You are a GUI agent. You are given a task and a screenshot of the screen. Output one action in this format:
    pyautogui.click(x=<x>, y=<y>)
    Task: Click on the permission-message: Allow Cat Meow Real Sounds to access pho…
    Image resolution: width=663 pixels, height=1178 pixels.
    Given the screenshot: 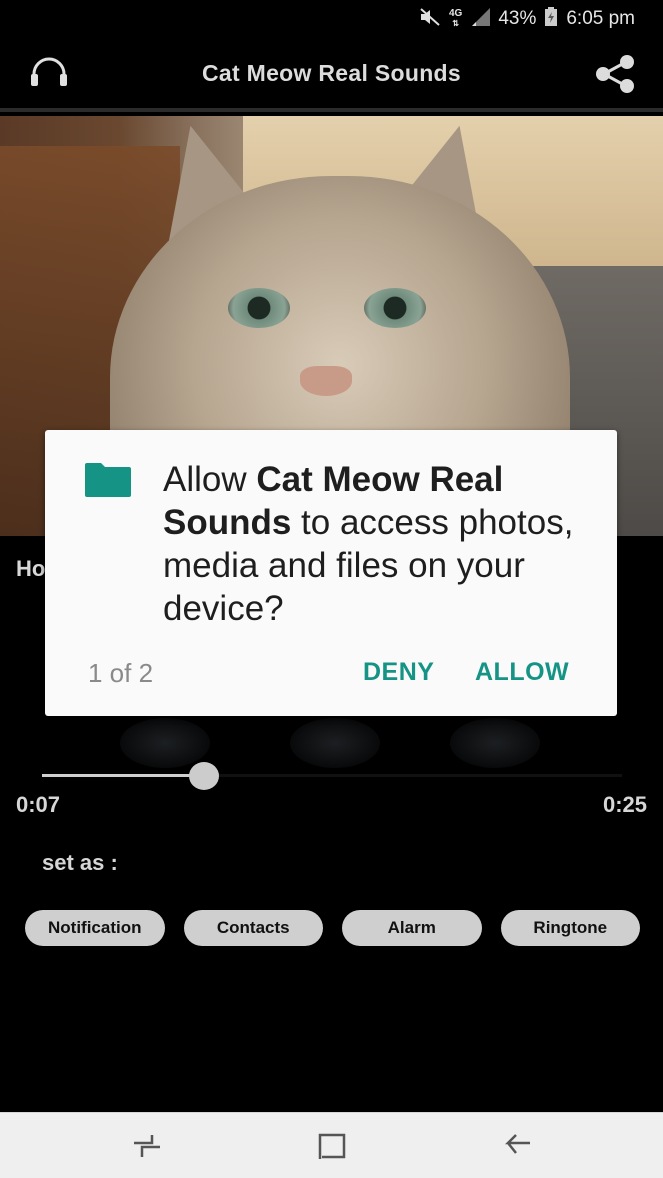 What is the action you would take?
    pyautogui.click(x=368, y=544)
    